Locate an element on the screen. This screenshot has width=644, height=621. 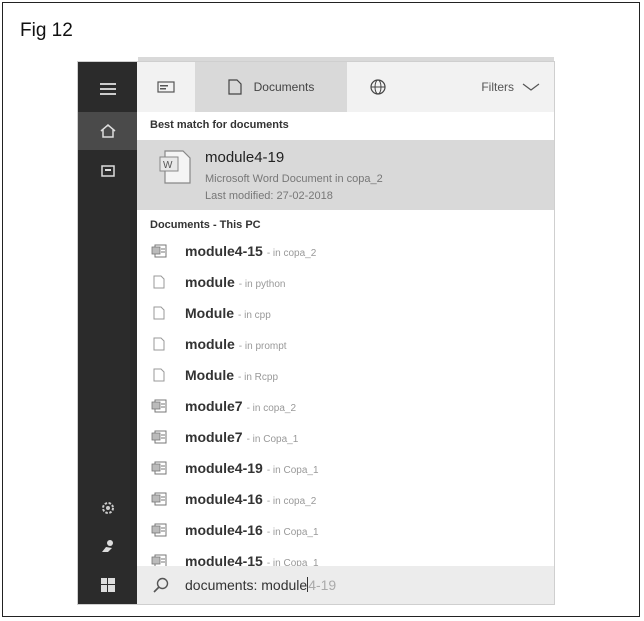
tab-documents-label: Documents is located at coordinates (284, 87).